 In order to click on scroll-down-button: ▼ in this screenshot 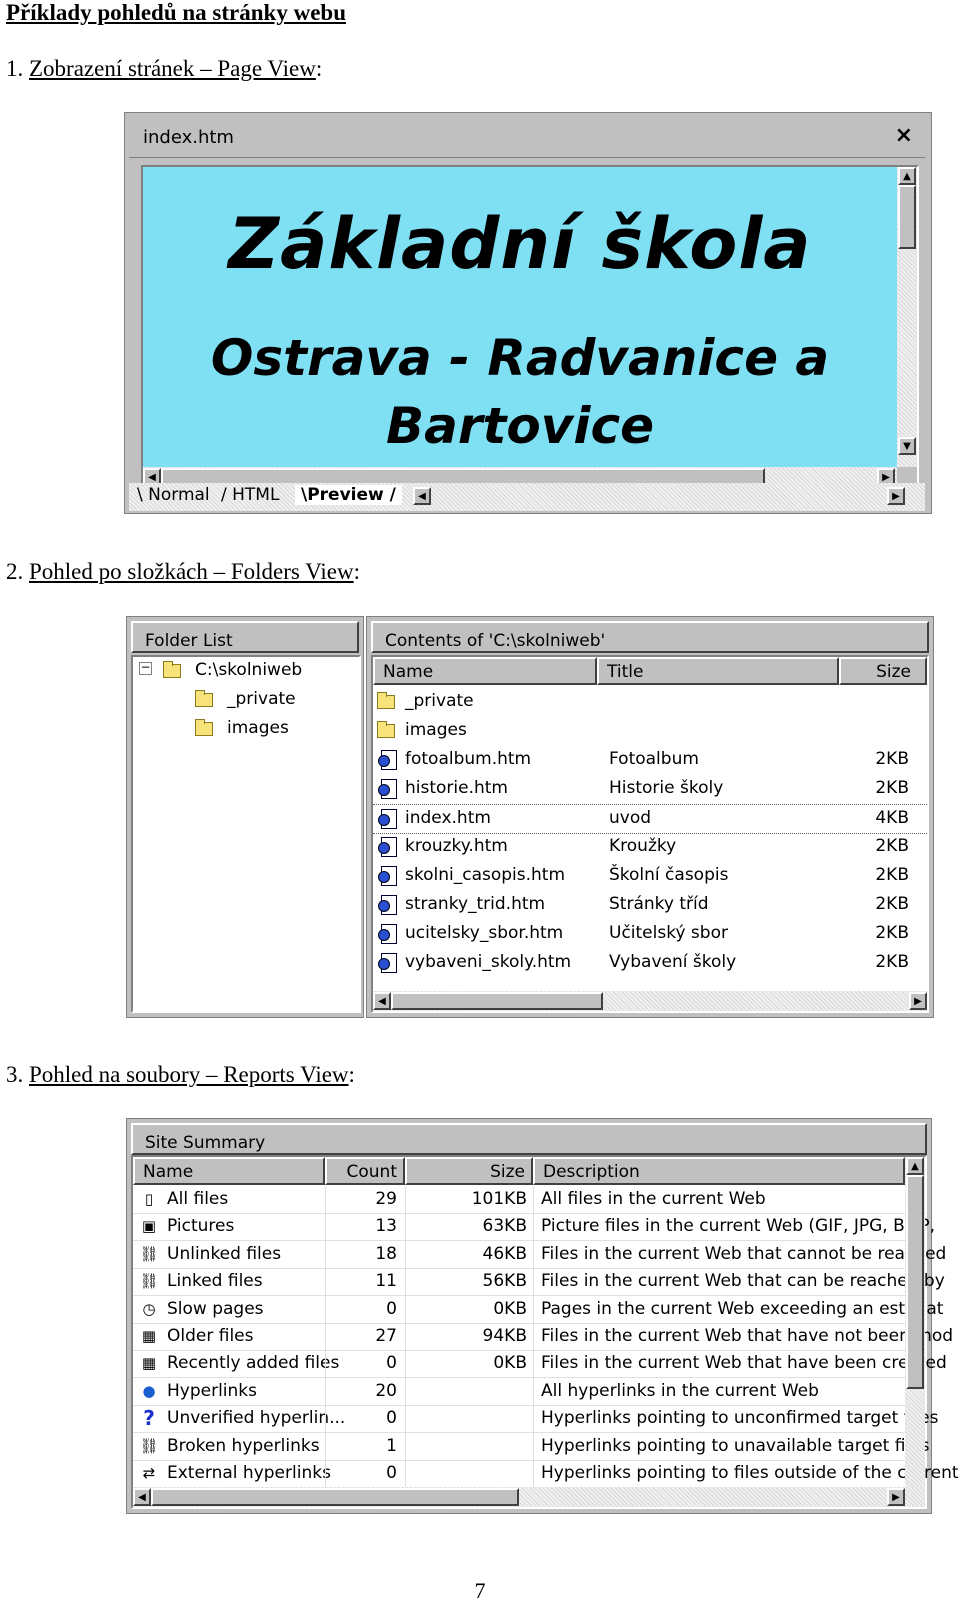, I will do `click(907, 446)`.